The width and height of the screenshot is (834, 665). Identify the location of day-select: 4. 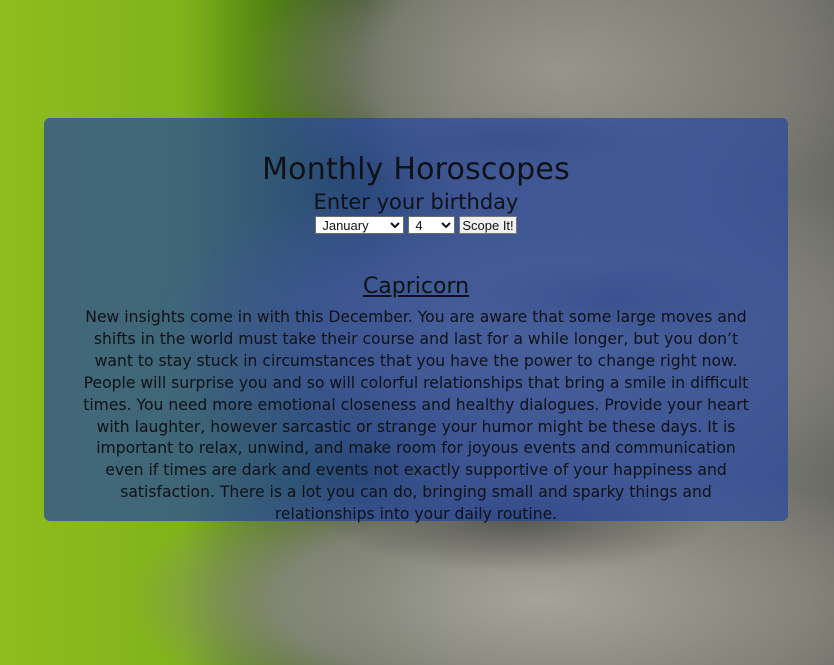
(432, 225).